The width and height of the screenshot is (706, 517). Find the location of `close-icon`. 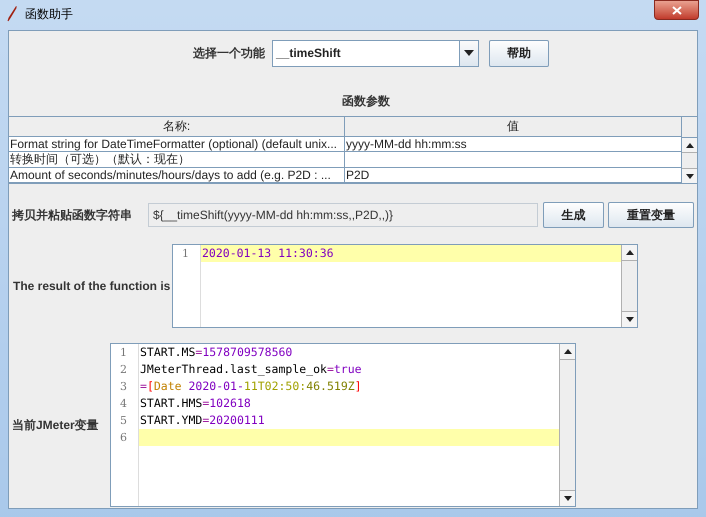

close-icon is located at coordinates (677, 10).